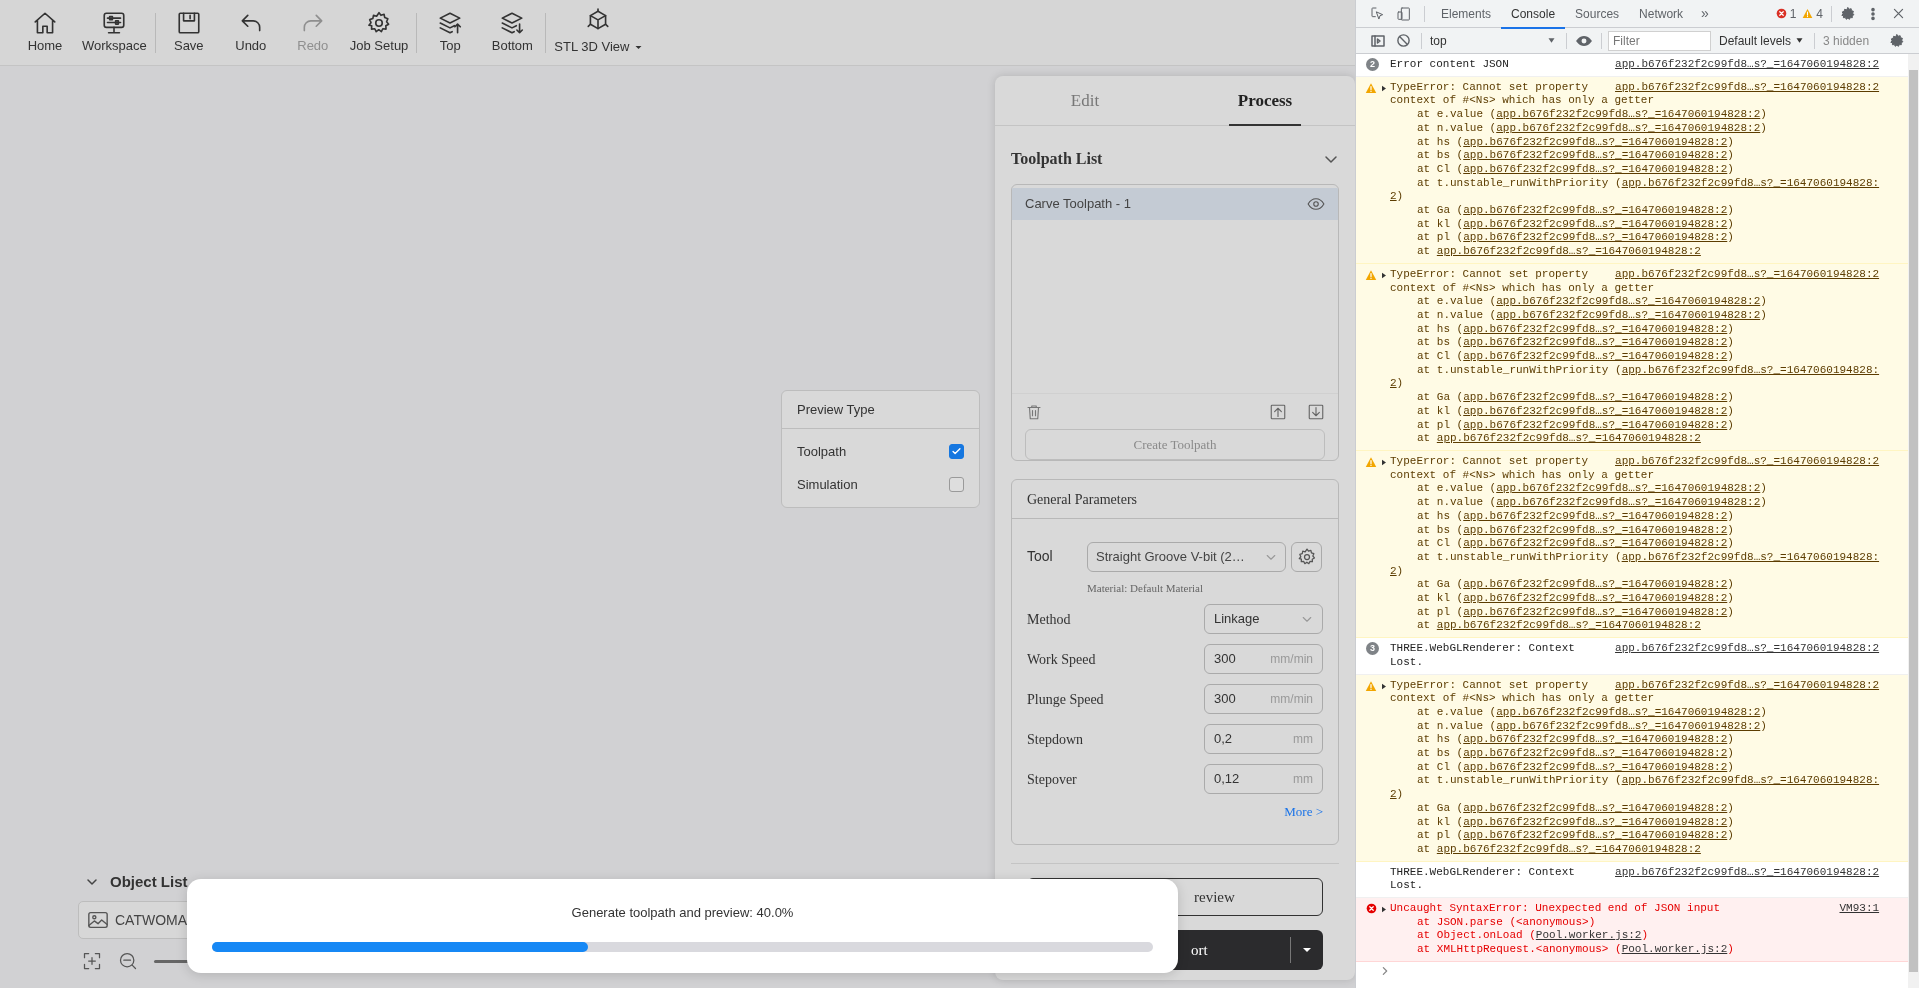 The image size is (1919, 988). What do you see at coordinates (1385, 970) in the screenshot?
I see `prompt-chevron-icon` at bounding box center [1385, 970].